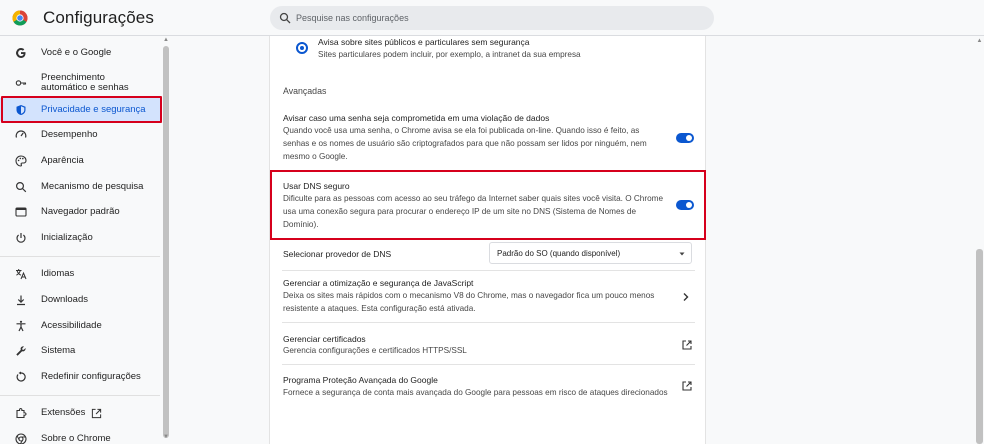  I want to click on settings-search-box, so click(492, 18).